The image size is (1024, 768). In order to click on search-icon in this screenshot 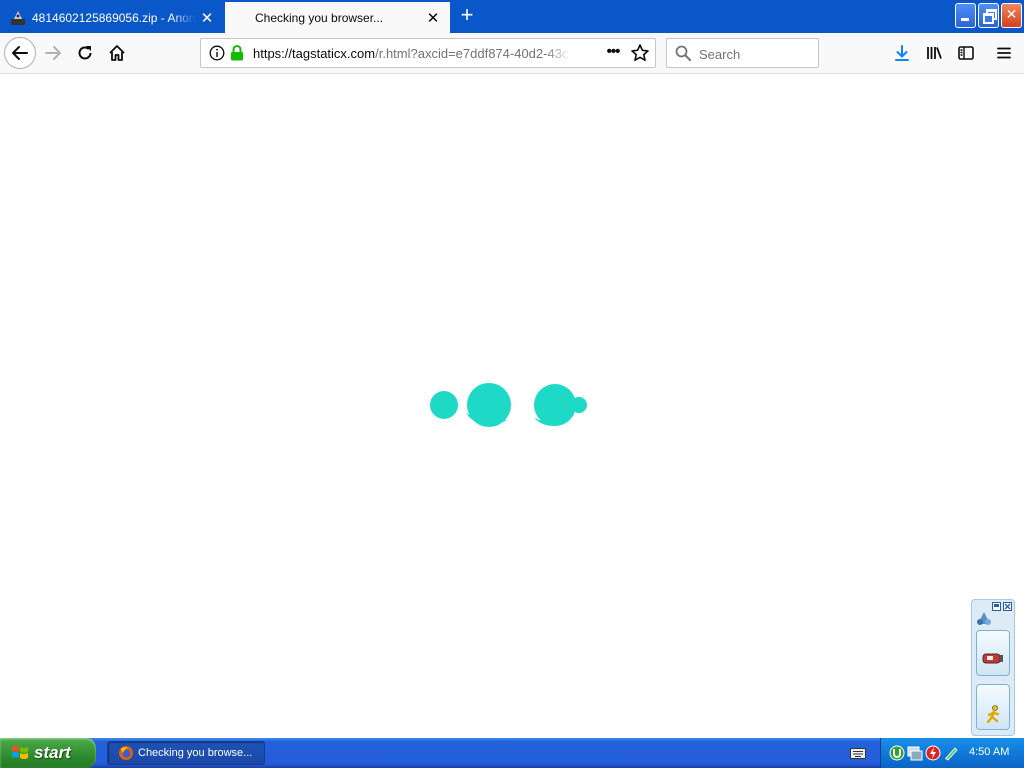, I will do `click(683, 53)`.